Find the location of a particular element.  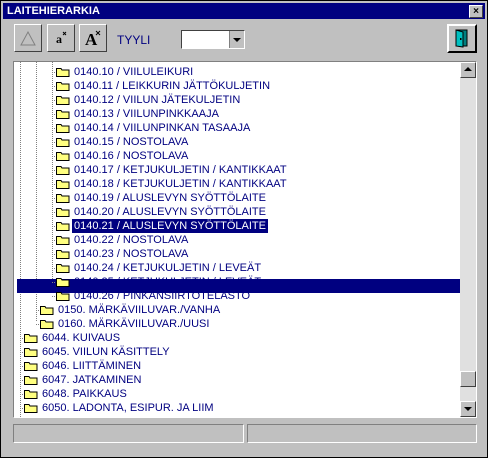

close-button: × is located at coordinates (476, 11).